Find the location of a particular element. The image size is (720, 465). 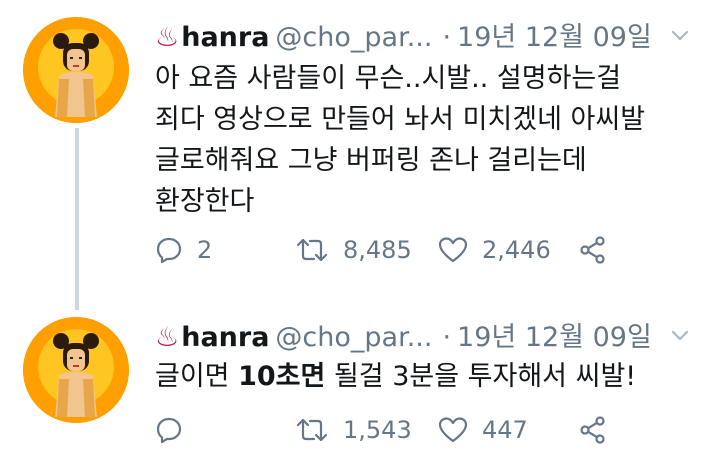

tweet-text-line: 글이면 10초면 될걸 3분을 투자해서 씨발! is located at coordinates (425, 376).